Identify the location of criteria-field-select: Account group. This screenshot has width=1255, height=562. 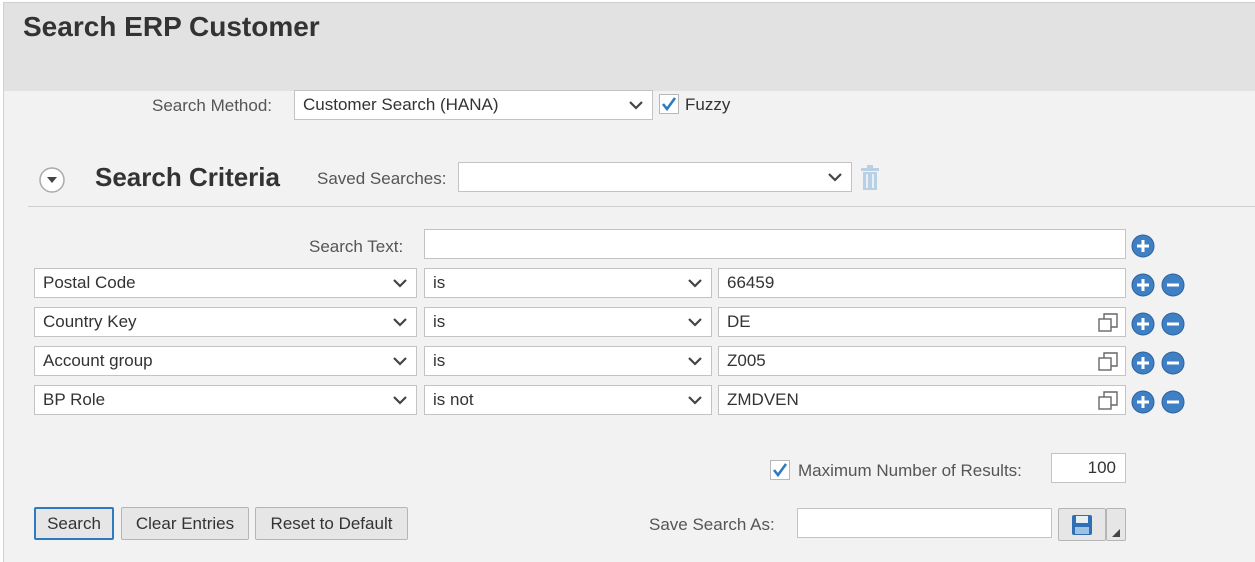
(225, 361).